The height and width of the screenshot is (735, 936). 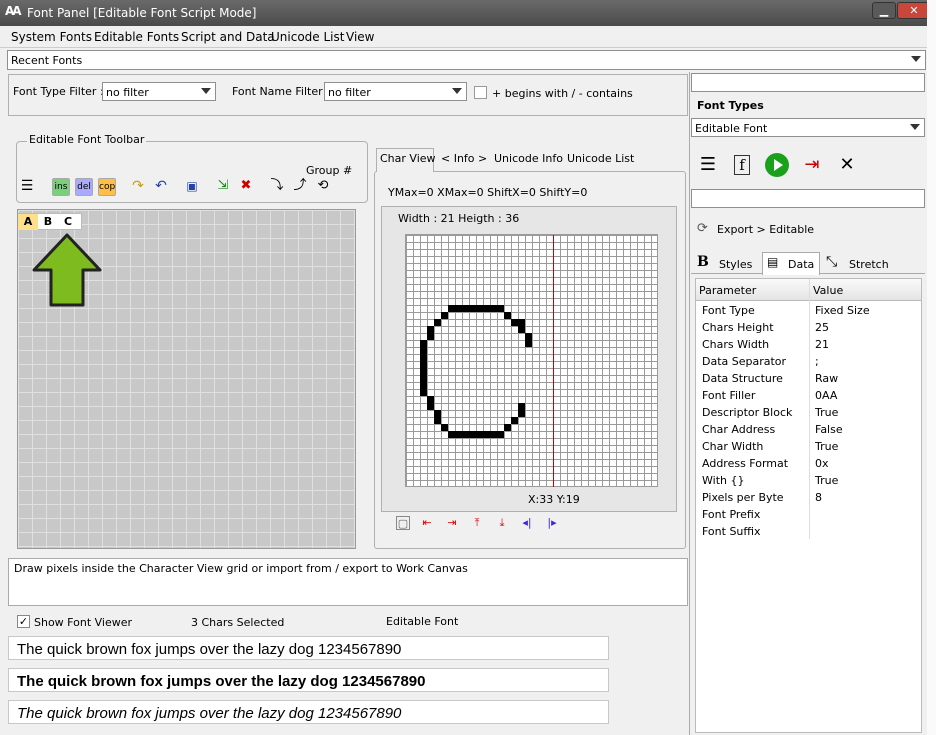 I want to click on shift-up-icon: ⤒, so click(x=477, y=523).